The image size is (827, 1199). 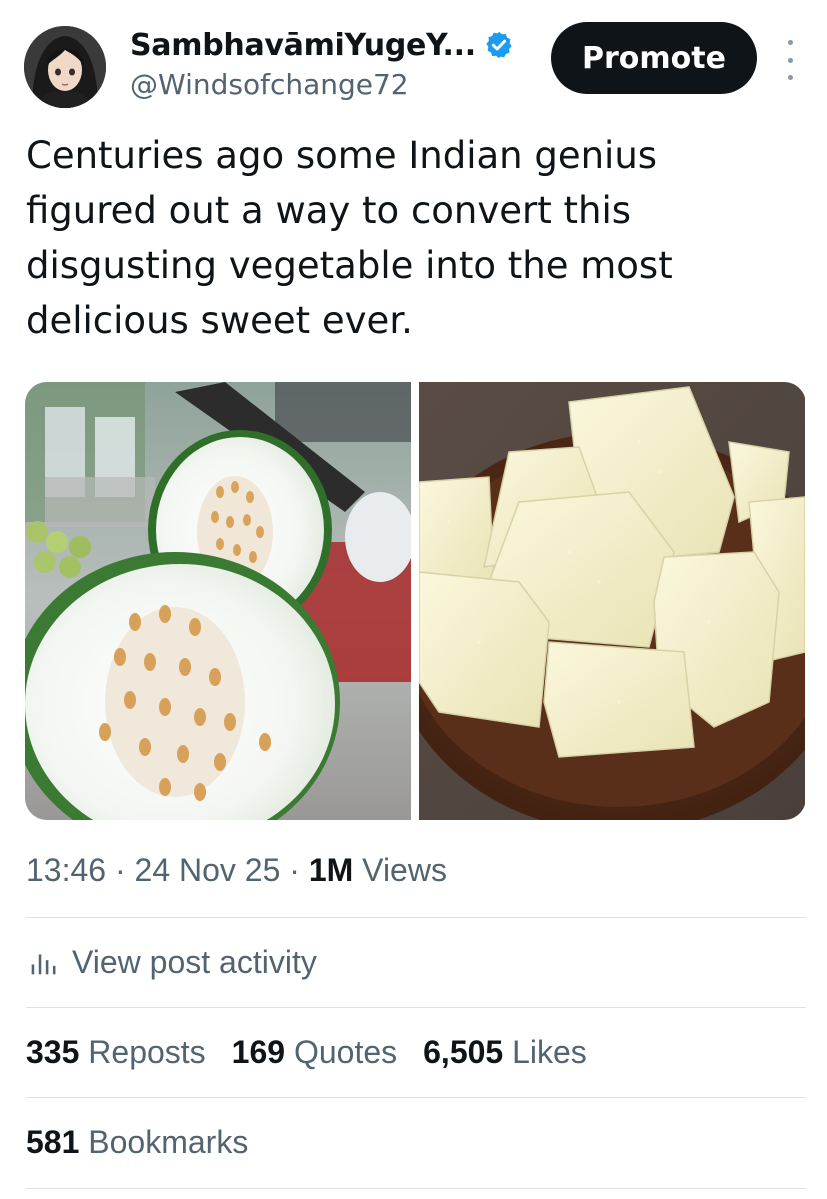 I want to click on likes-stat: 6,505 Likes, so click(x=505, y=1052).